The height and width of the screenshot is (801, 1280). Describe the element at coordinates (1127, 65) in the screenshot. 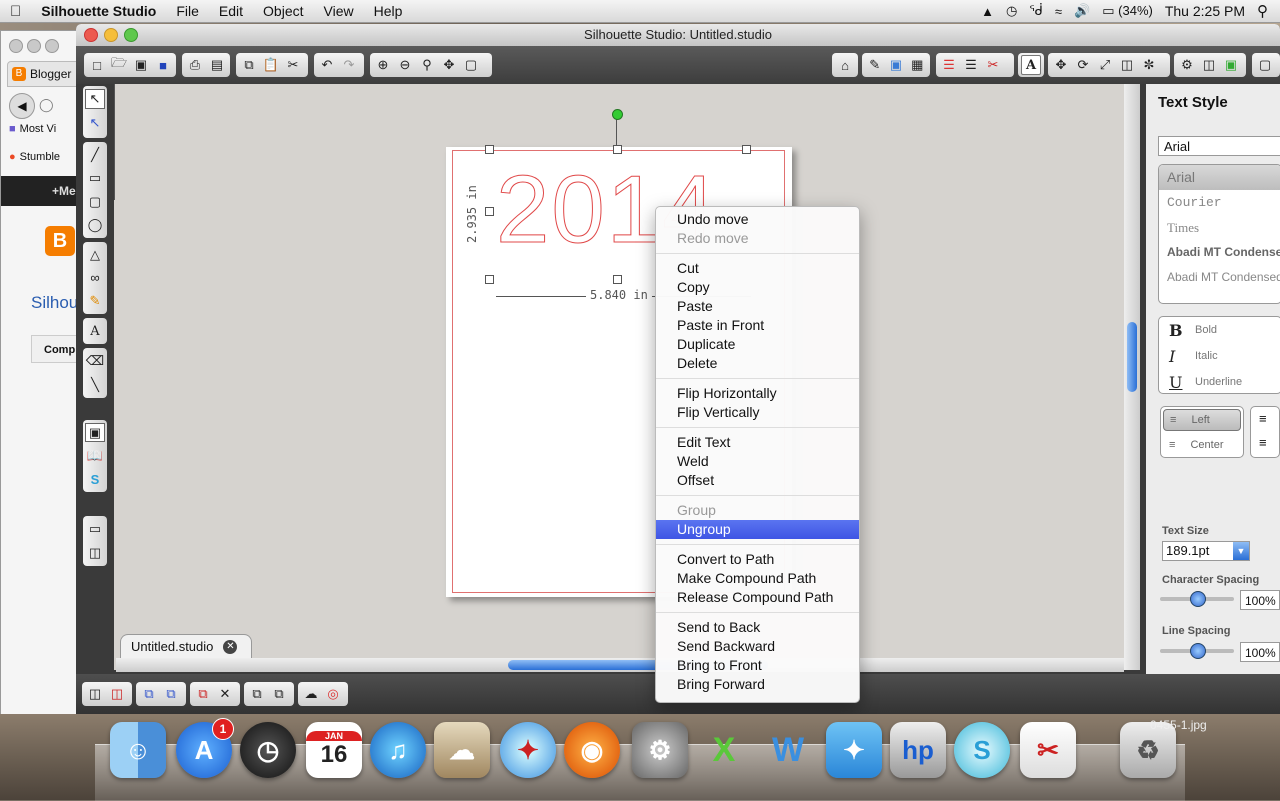

I see `align-icon: ◫` at that location.